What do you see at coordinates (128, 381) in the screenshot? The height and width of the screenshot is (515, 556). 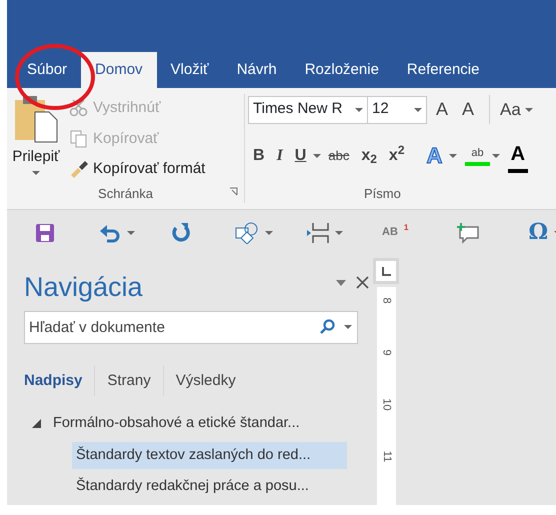 I see `pane-tab: Strany` at bounding box center [128, 381].